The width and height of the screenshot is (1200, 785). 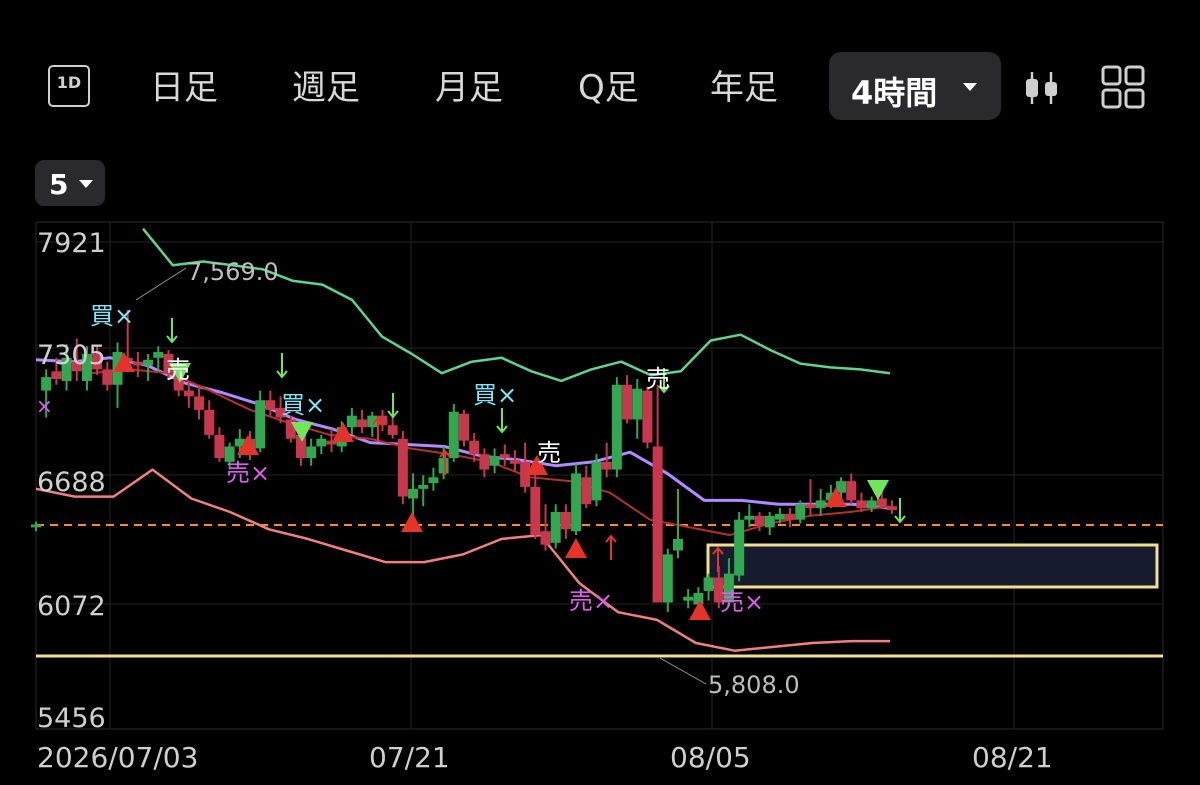 I want to click on y-tick-label: 5456, so click(x=71, y=718).